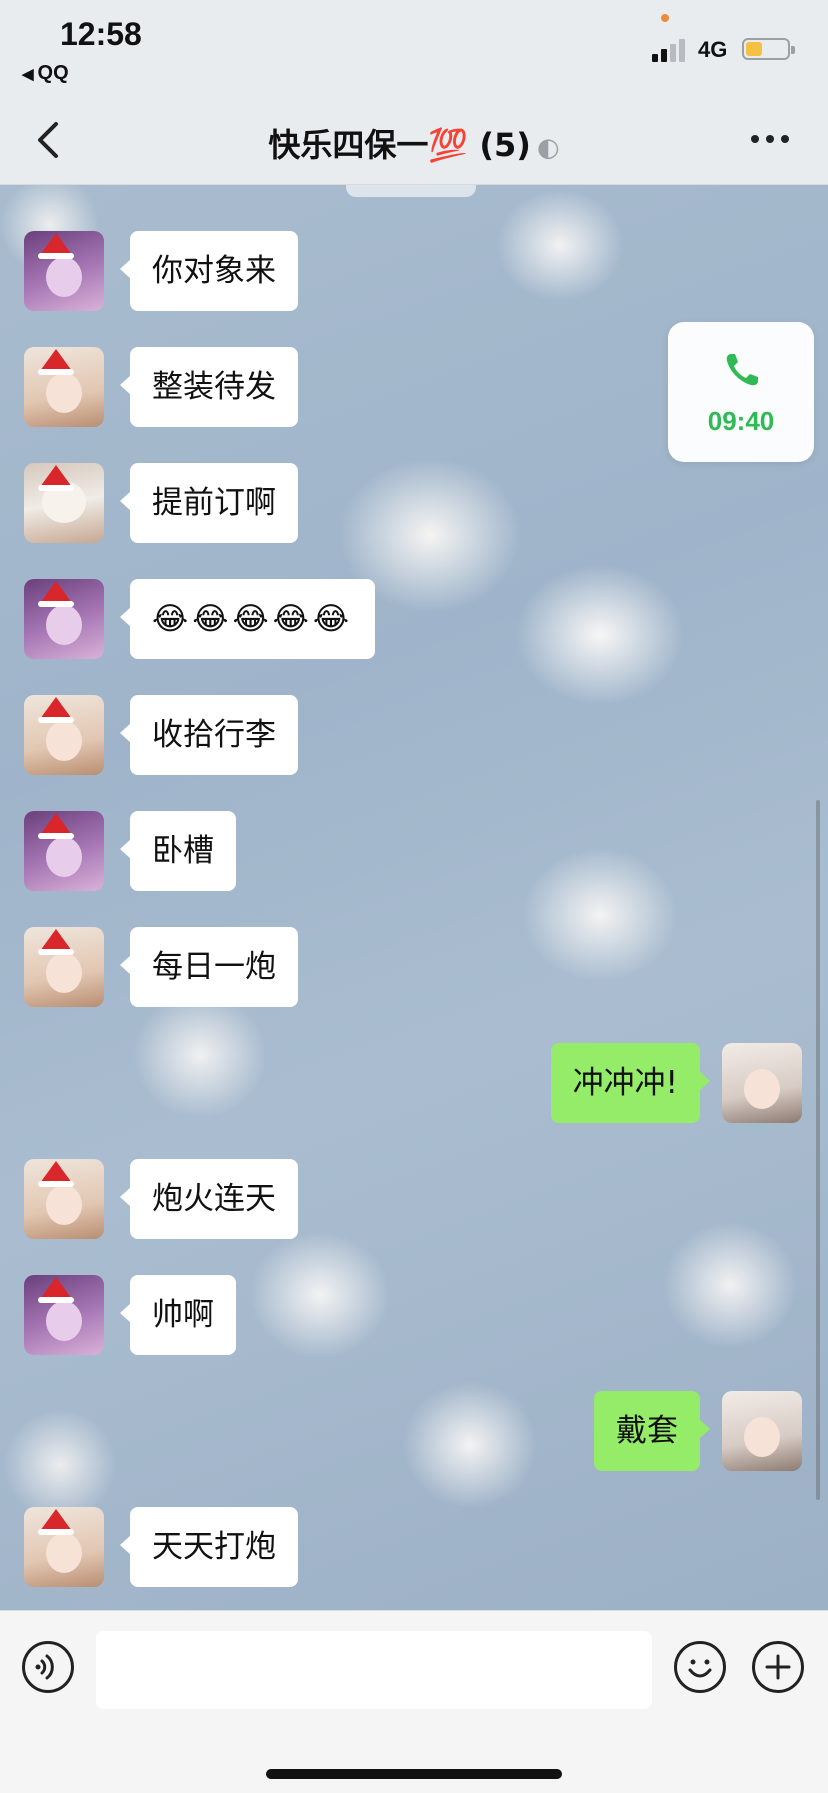 The image size is (828, 1793). I want to click on message-bubble: 每日一炮, so click(209, 967).